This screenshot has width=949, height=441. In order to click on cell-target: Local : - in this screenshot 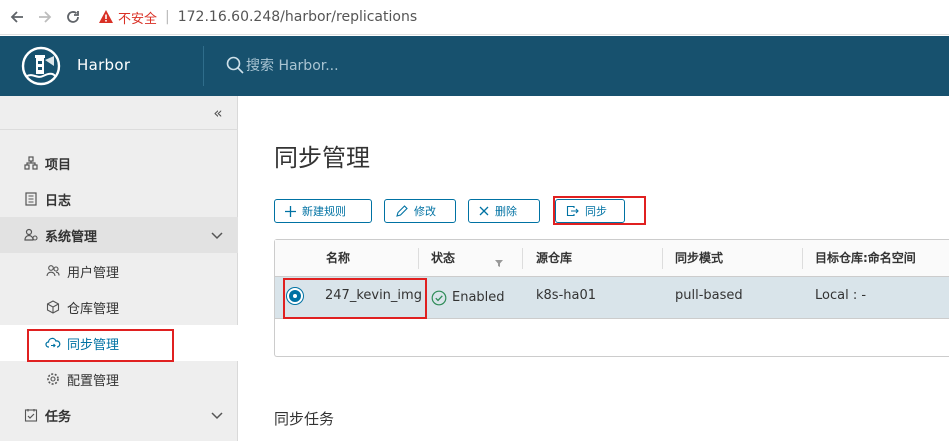, I will do `click(841, 295)`.